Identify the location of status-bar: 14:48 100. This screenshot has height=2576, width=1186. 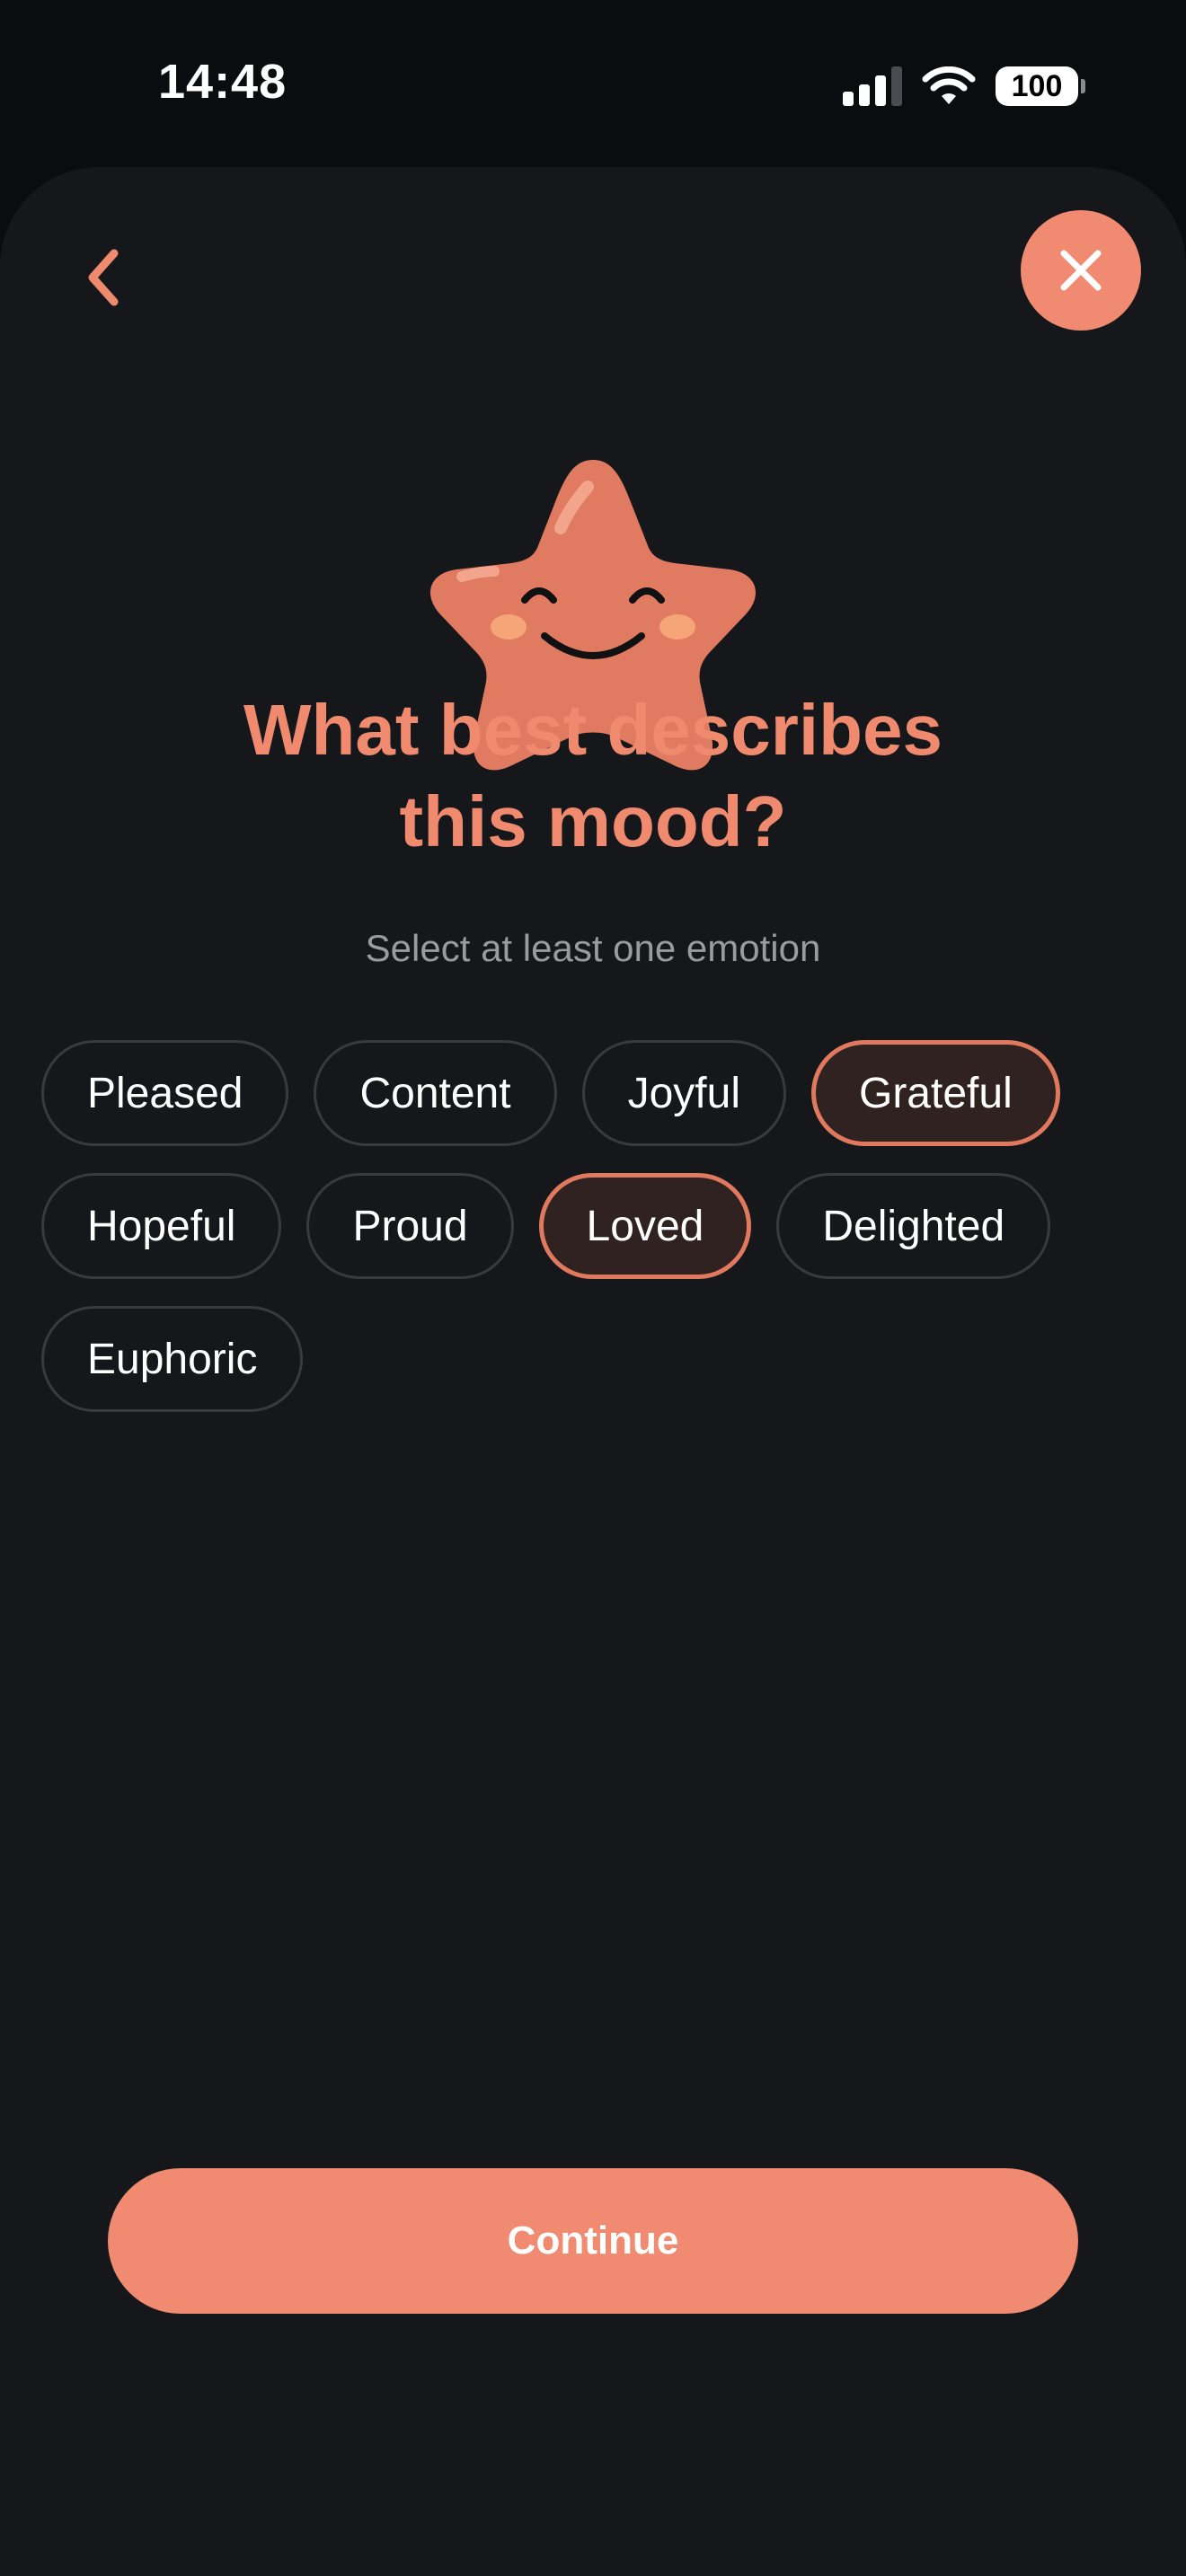
(593, 85).